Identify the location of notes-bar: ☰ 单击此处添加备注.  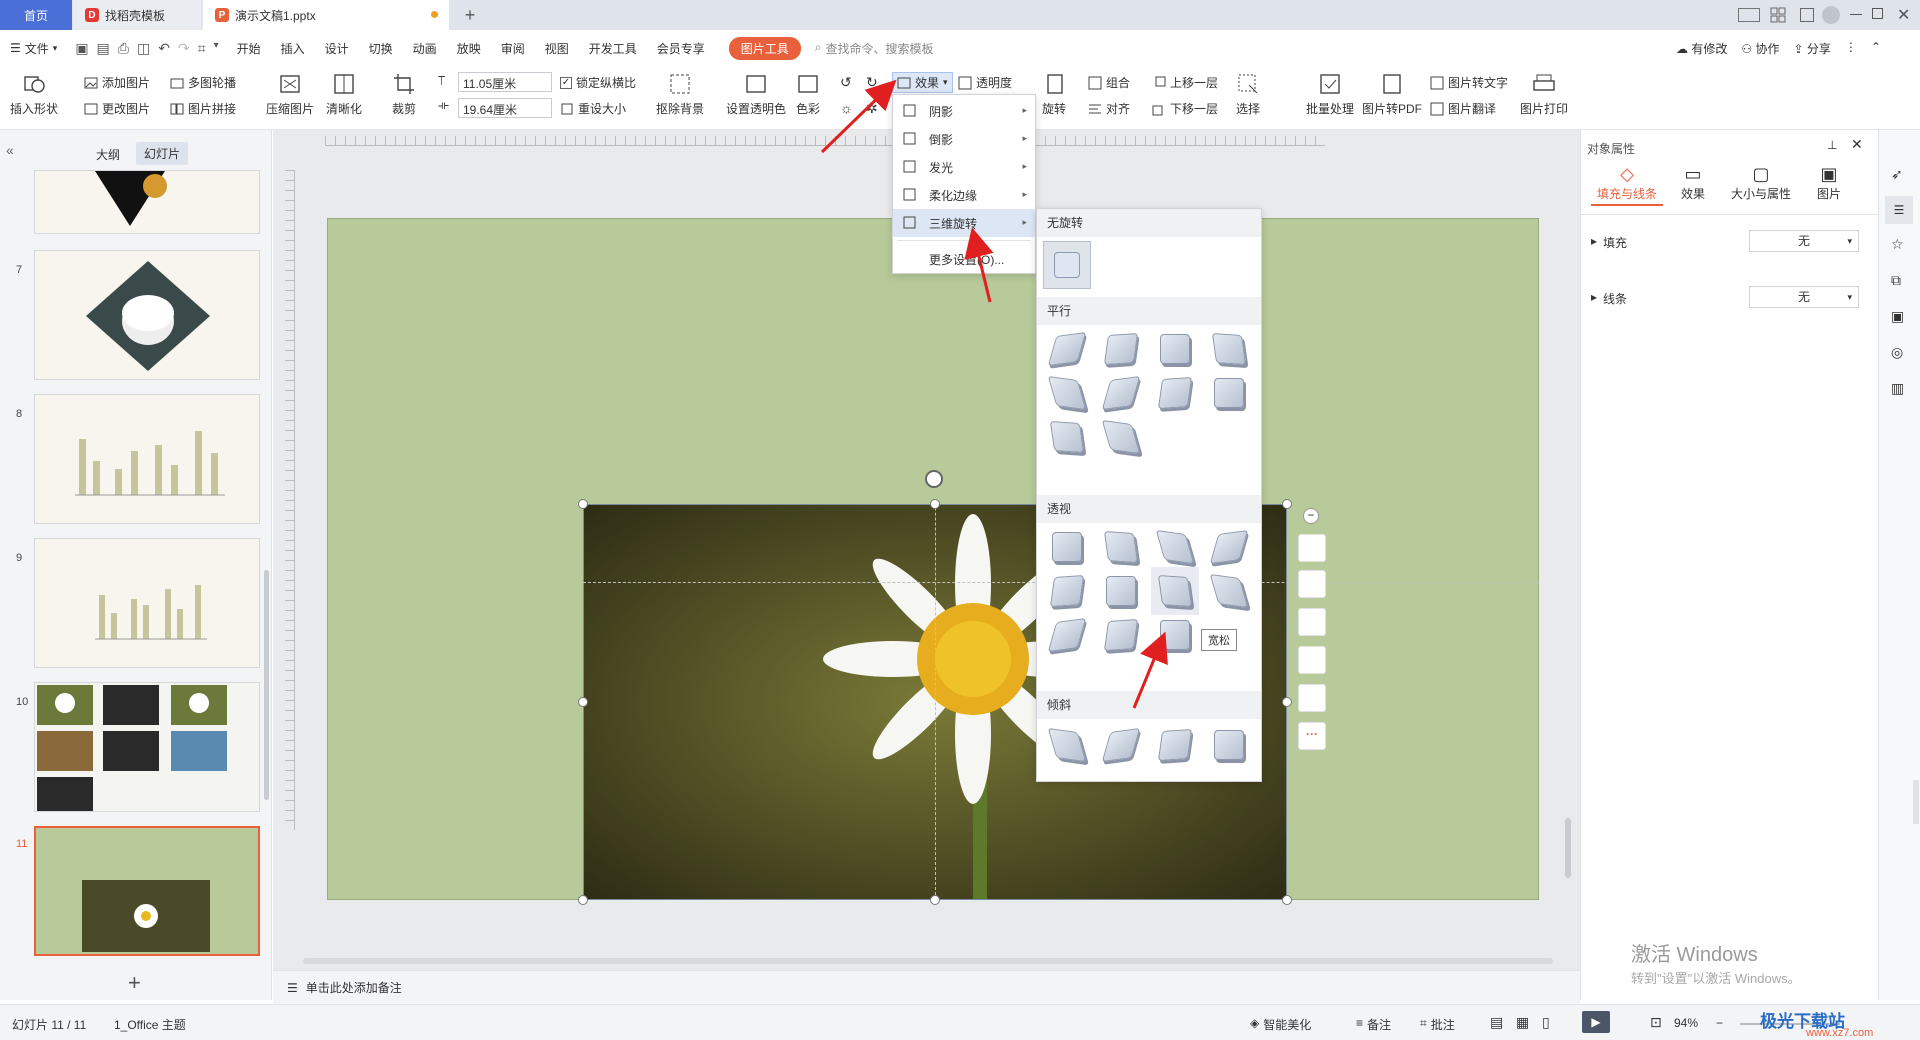
(926, 987).